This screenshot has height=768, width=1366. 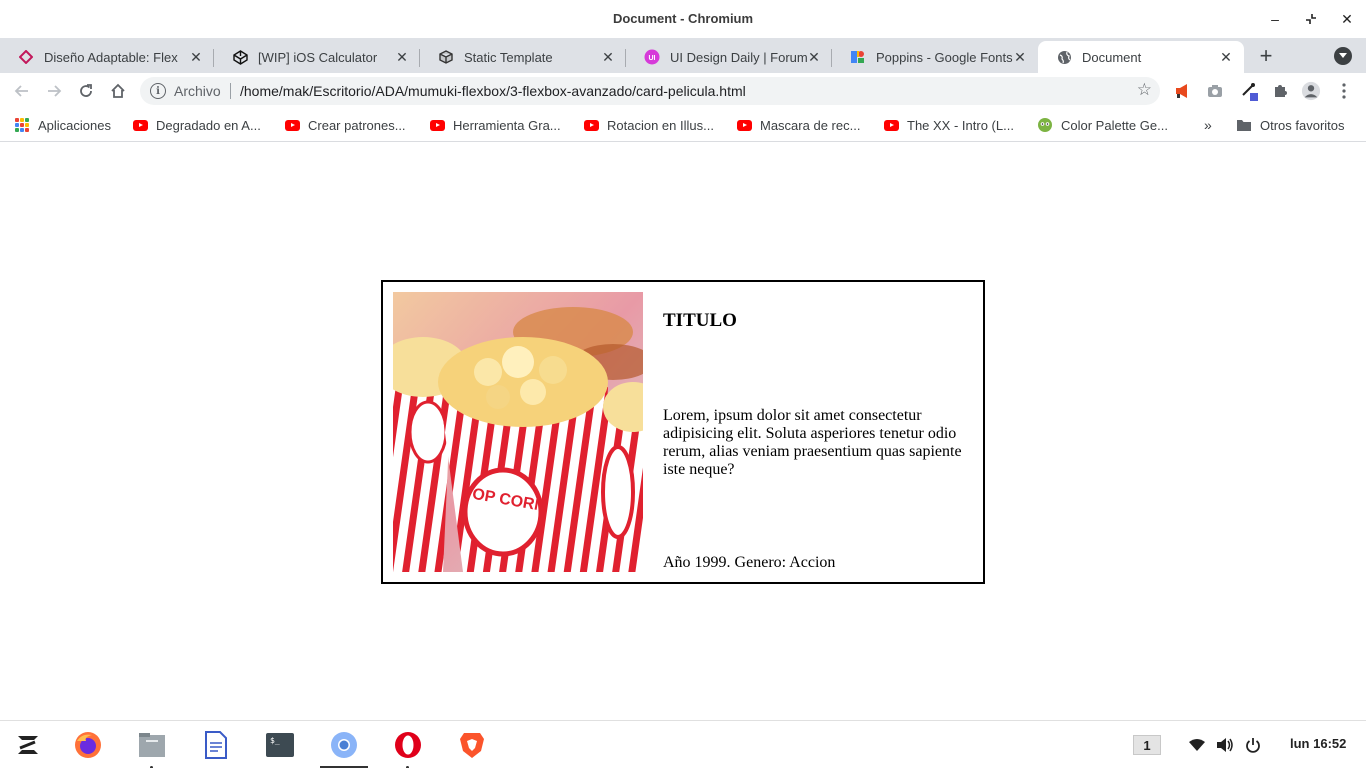 I want to click on tab-ui-design-daily: UI UI Design Daily | Forum ✕, so click(x=729, y=57).